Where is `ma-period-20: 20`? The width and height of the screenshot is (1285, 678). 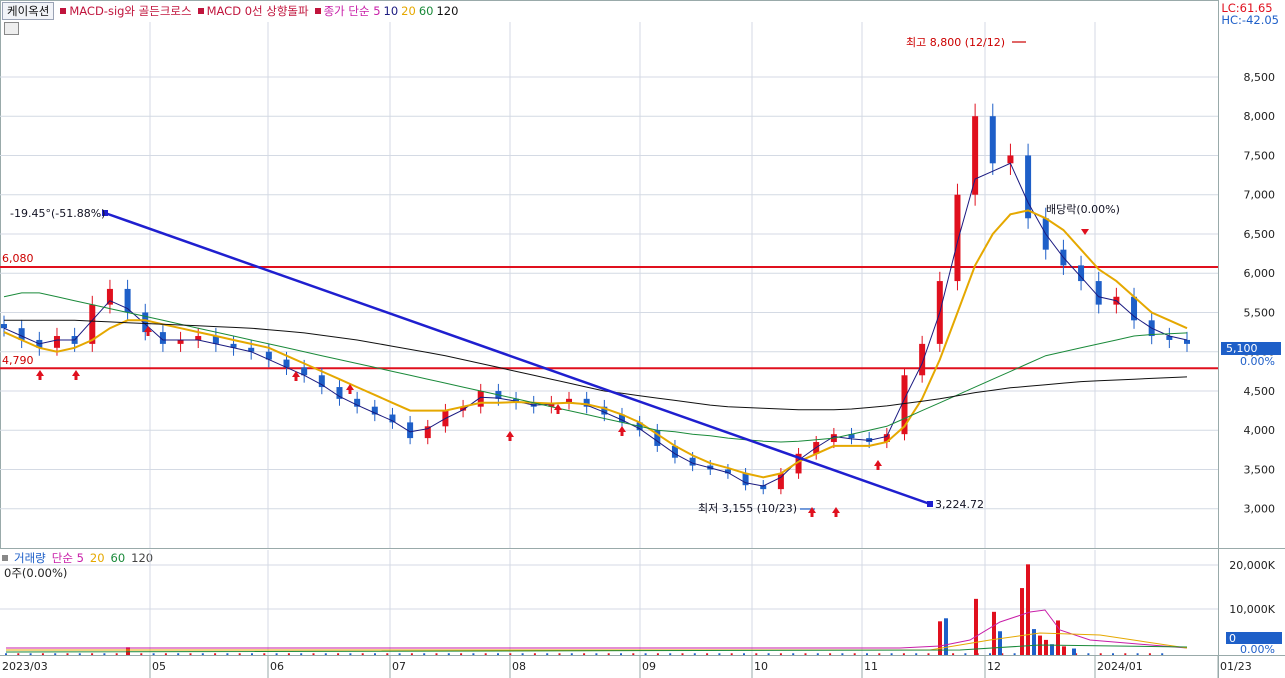
ma-period-20: 20 is located at coordinates (408, 11).